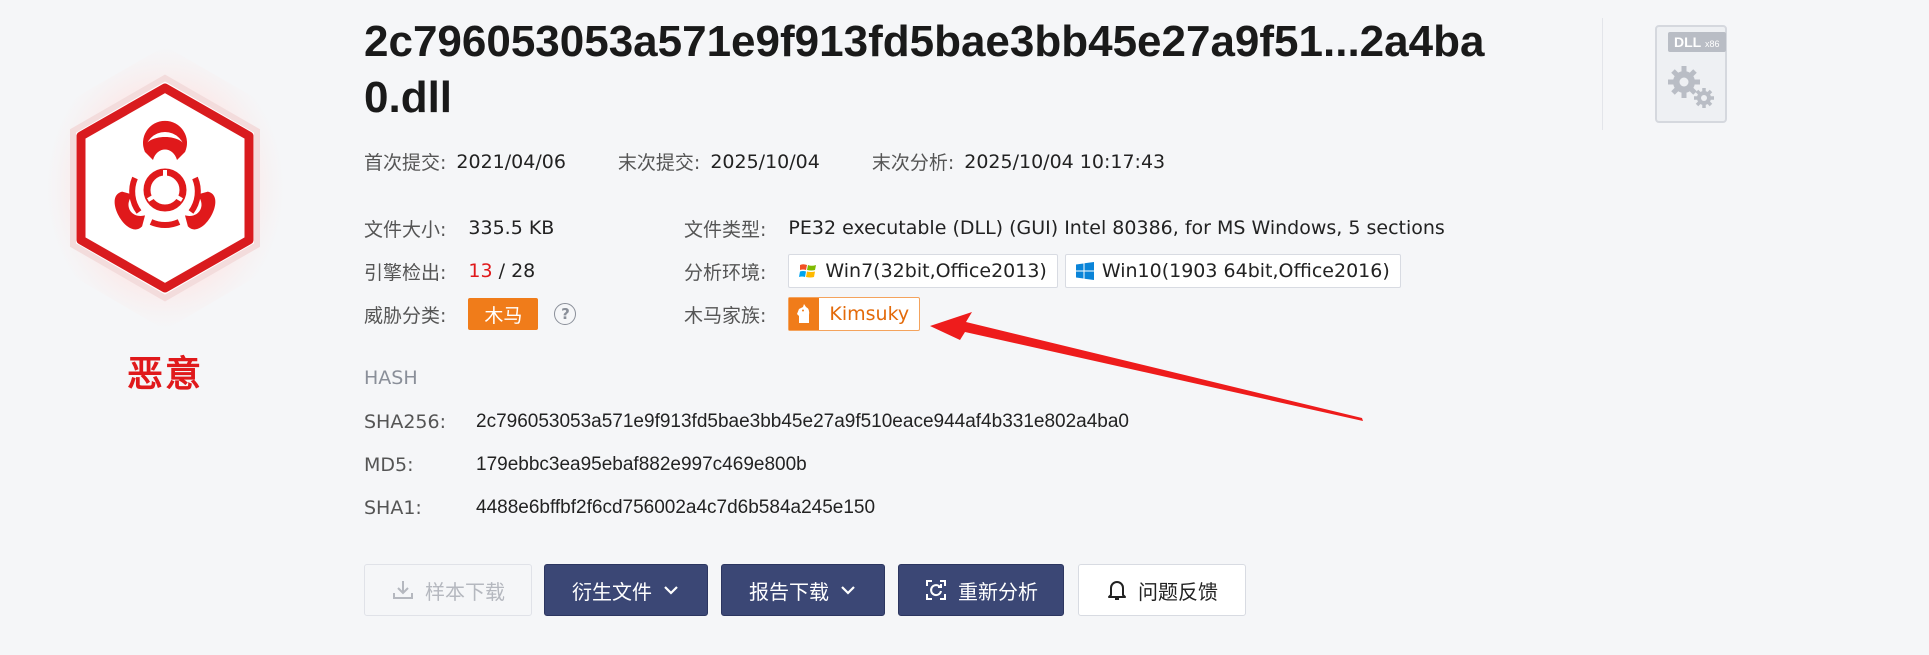  I want to click on first-submit-label: 首次提交:, so click(405, 163).